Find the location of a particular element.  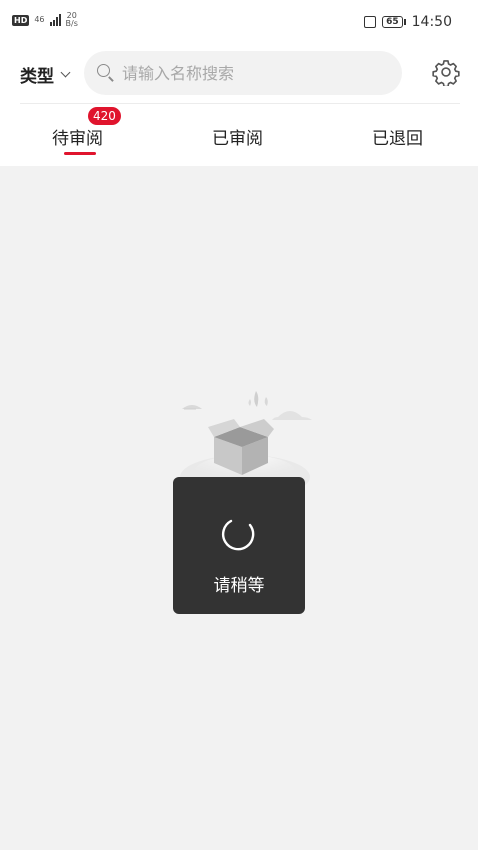

header: 类型 待审阅 420 已审阅 已退回 is located at coordinates (239, 106).